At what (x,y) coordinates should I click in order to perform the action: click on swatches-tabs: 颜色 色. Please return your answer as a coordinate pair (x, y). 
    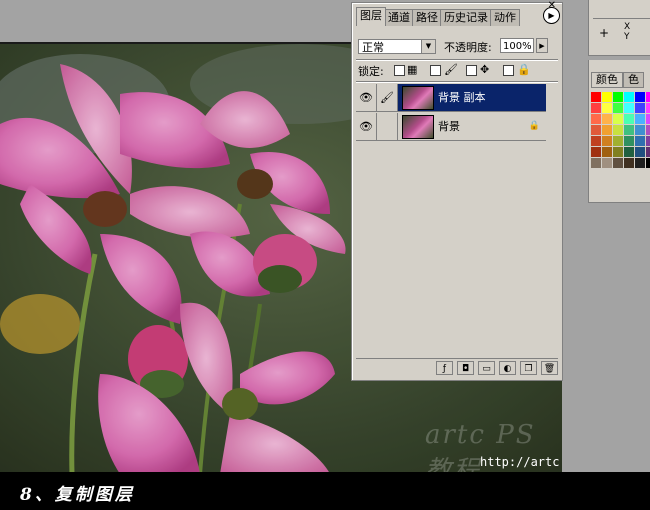
    Looking at the image, I should click on (617, 80).